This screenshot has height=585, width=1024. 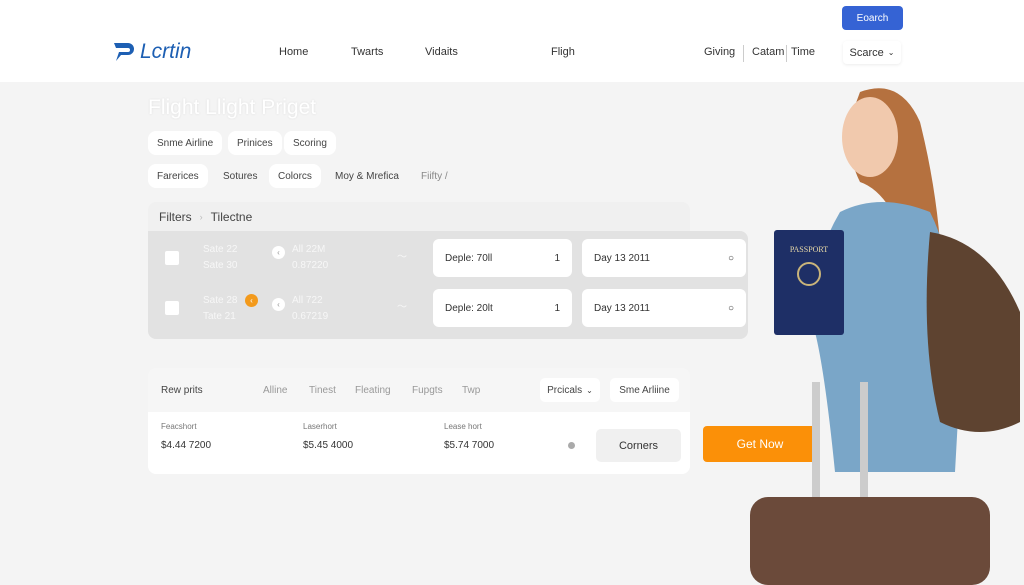 I want to click on chip-same-airline: Snme Airline, so click(x=185, y=143).